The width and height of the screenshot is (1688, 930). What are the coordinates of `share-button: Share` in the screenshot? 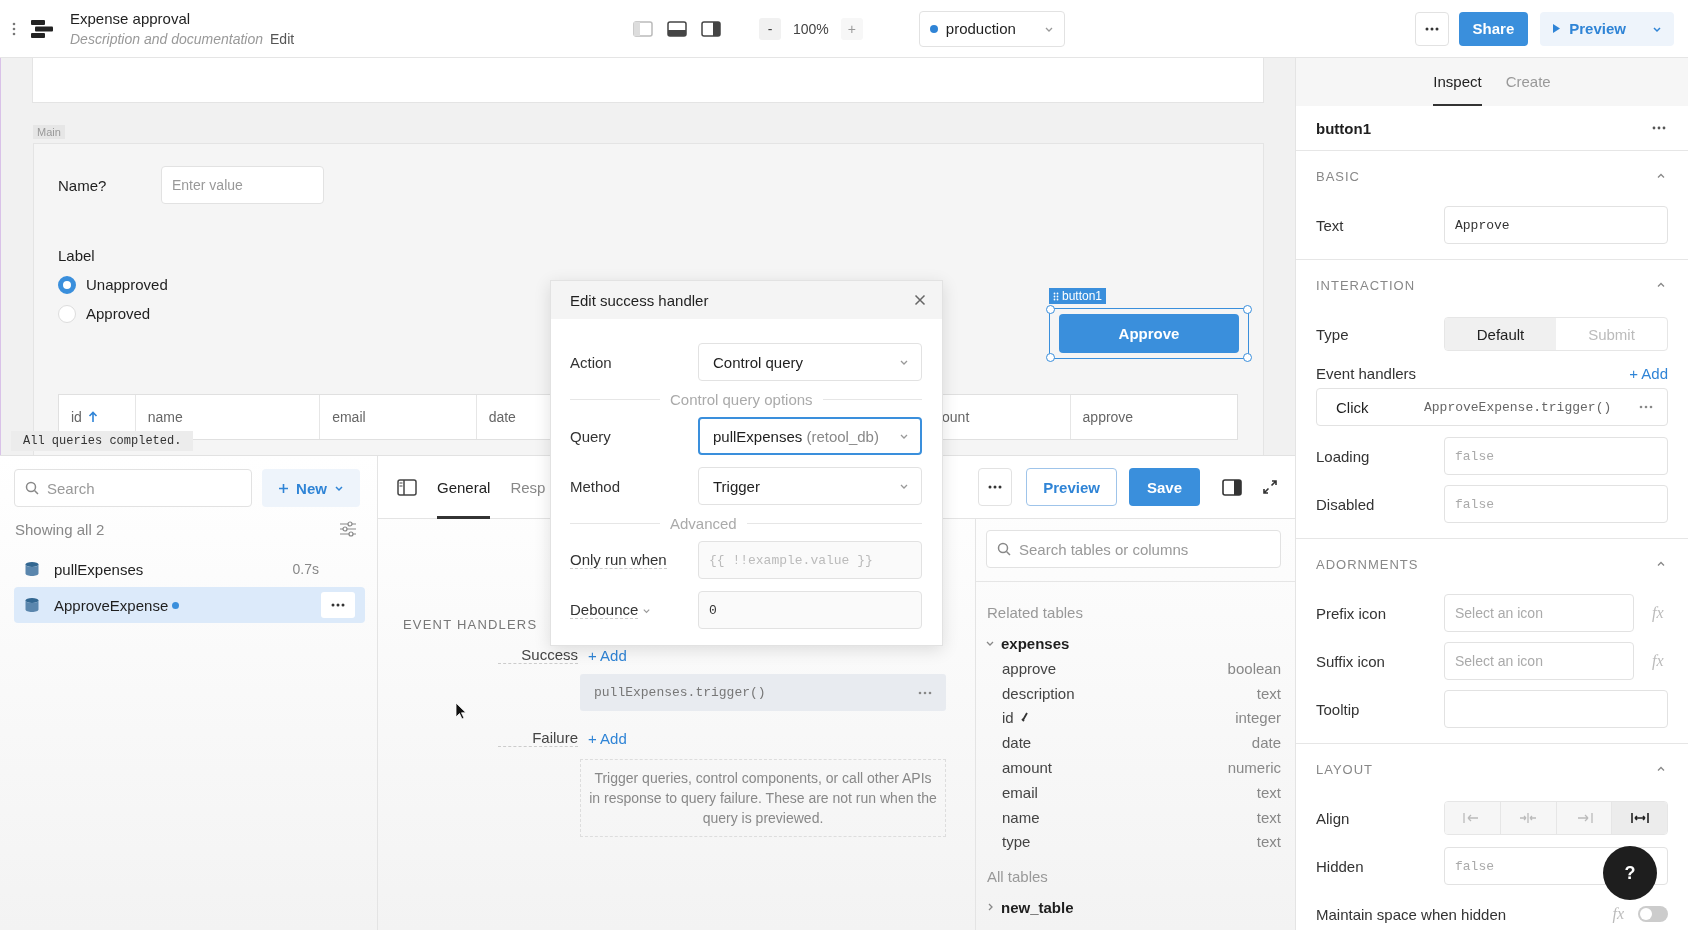 It's located at (1493, 28).